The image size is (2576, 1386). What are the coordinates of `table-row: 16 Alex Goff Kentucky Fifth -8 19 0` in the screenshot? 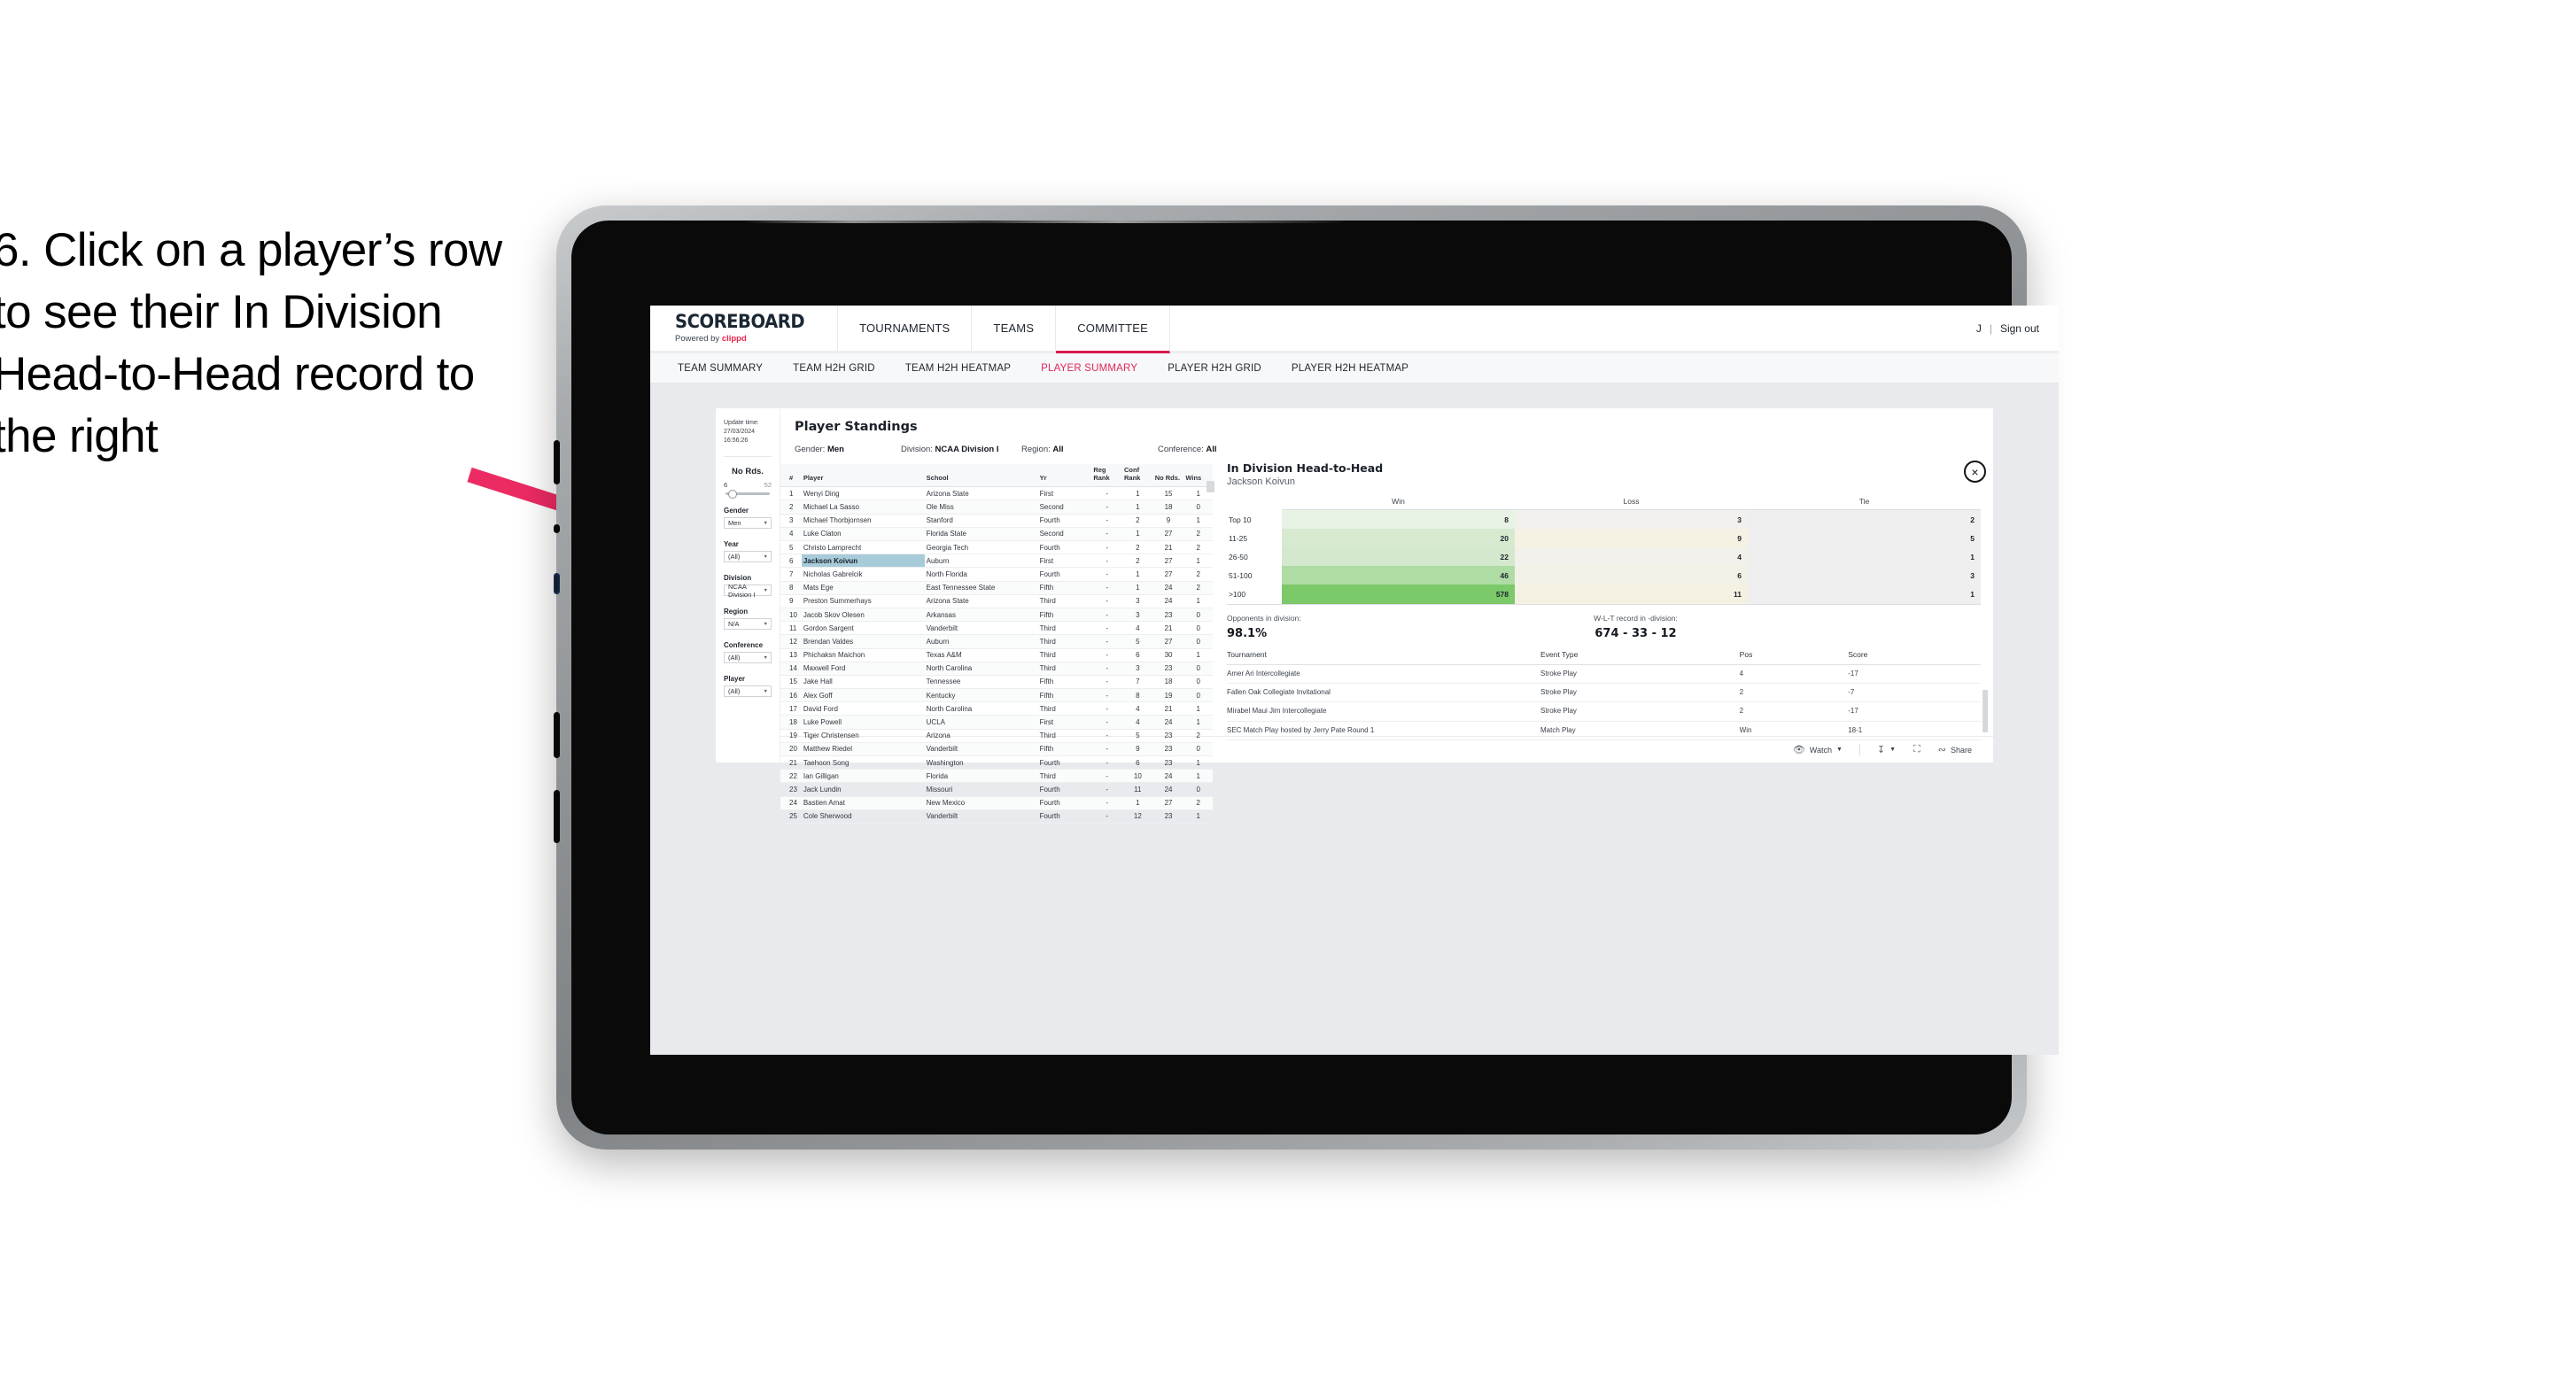 It's located at (996, 695).